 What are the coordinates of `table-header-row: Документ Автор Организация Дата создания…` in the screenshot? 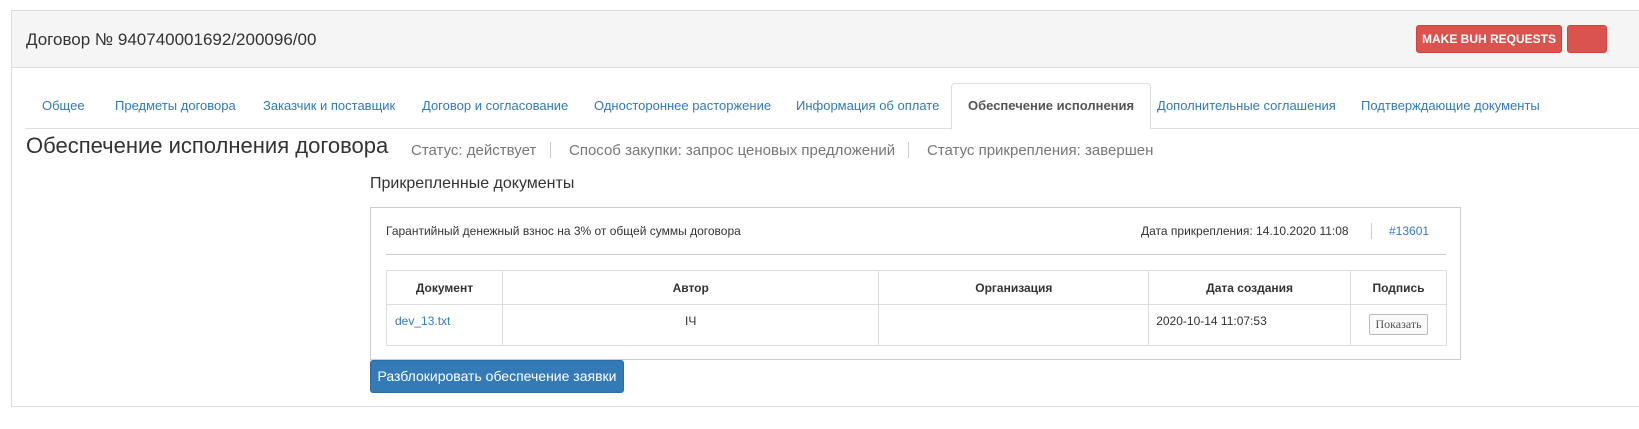 It's located at (916, 287).